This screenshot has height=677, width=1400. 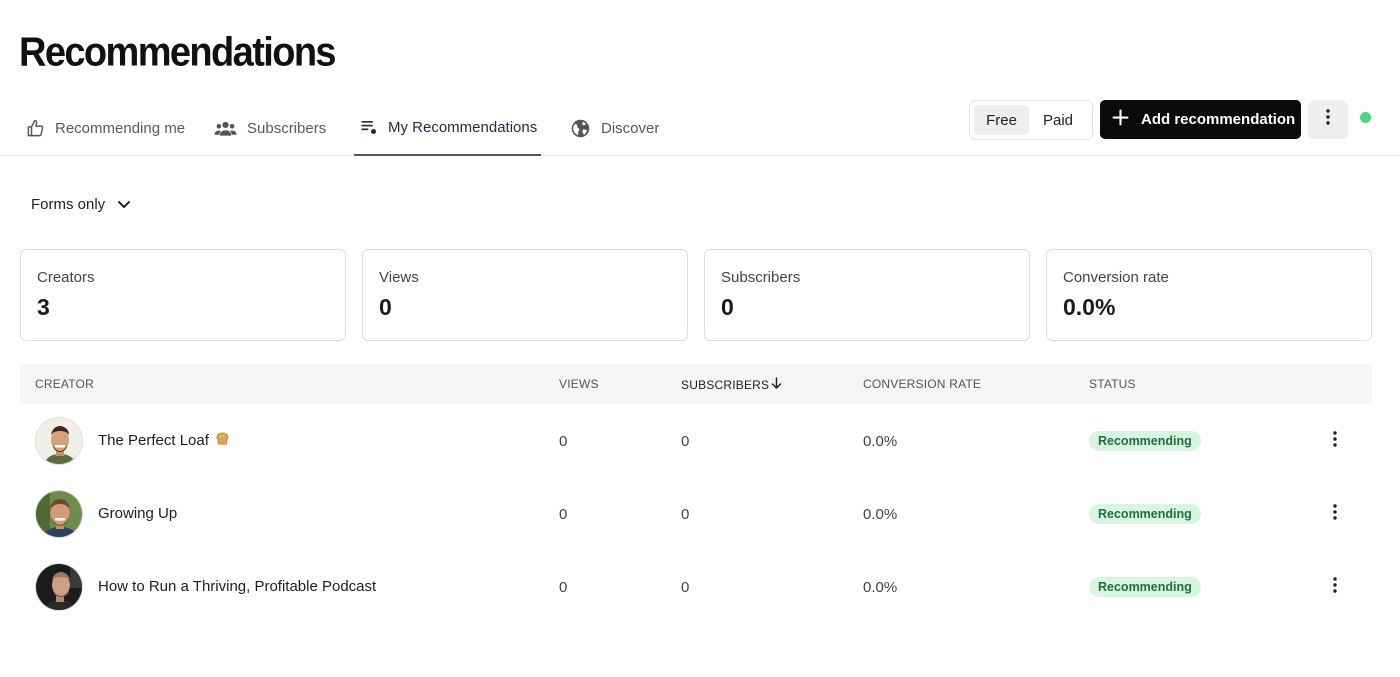 I want to click on stat-card-views: Views 0, so click(x=525, y=295).